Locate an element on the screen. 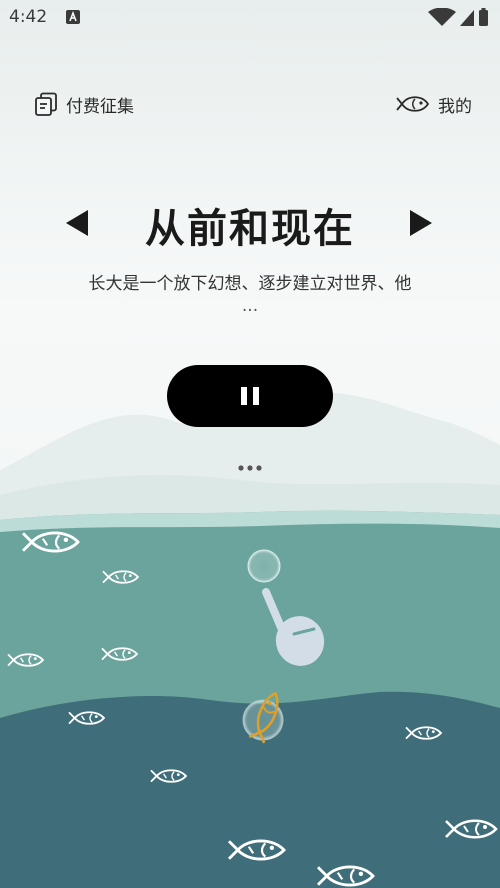 The height and width of the screenshot is (888, 500). status-bar: 4:42 is located at coordinates (250, 17).